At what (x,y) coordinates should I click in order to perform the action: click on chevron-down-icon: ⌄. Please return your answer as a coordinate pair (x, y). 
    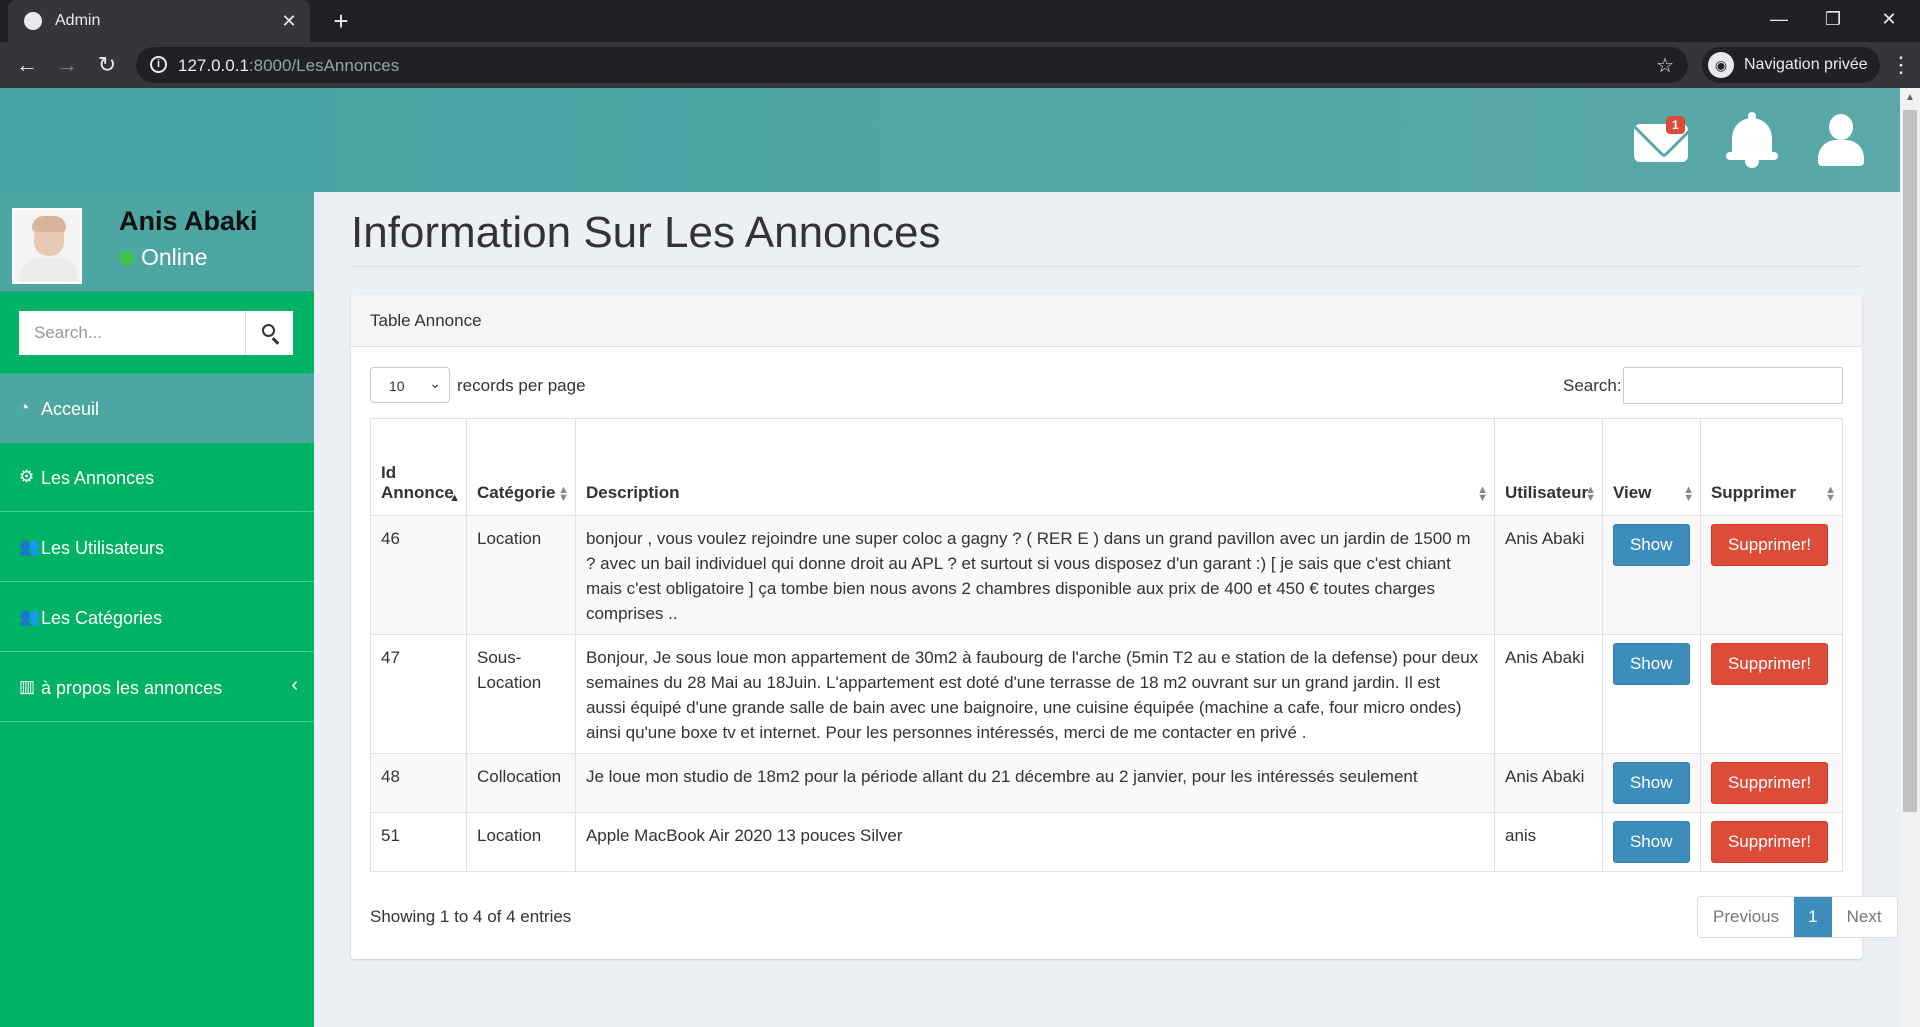
    Looking at the image, I should click on (435, 383).